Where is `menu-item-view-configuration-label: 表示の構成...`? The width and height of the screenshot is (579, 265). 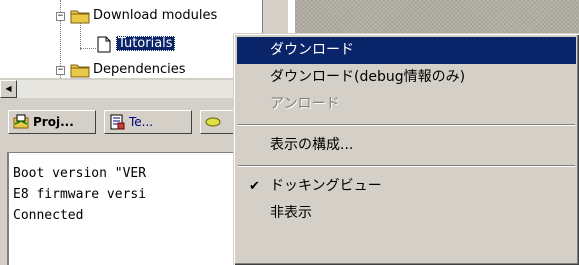 menu-item-view-configuration-label: 表示の構成... is located at coordinates (312, 145).